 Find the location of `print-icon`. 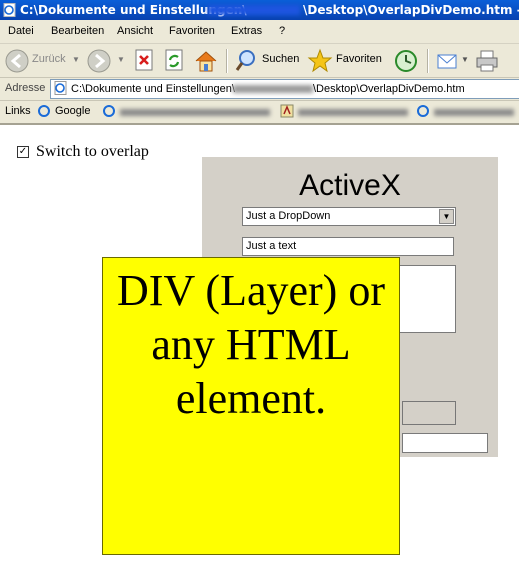

print-icon is located at coordinates (487, 61).